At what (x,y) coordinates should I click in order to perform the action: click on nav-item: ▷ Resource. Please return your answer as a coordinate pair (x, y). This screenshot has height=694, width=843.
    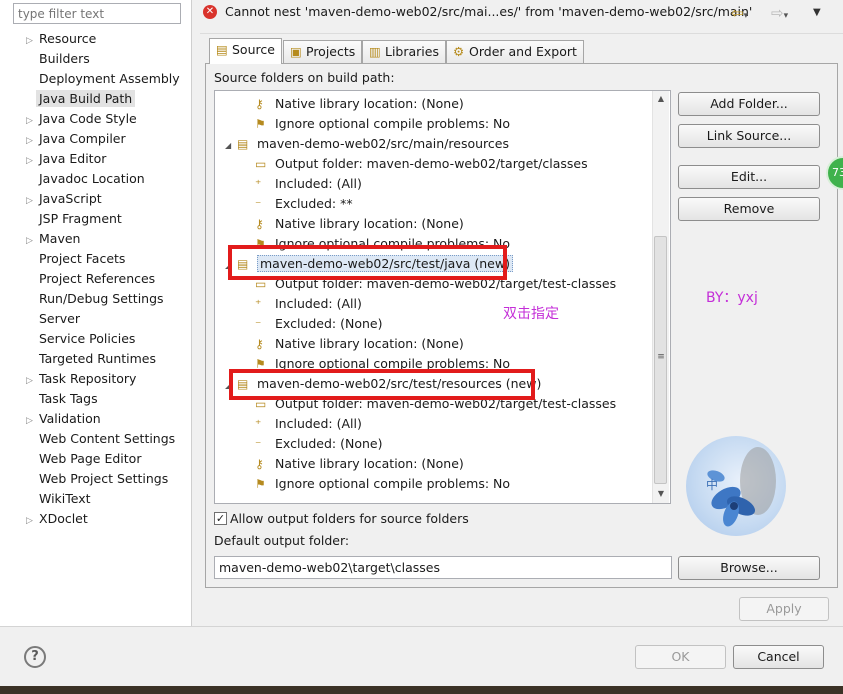
    Looking at the image, I should click on (61, 39).